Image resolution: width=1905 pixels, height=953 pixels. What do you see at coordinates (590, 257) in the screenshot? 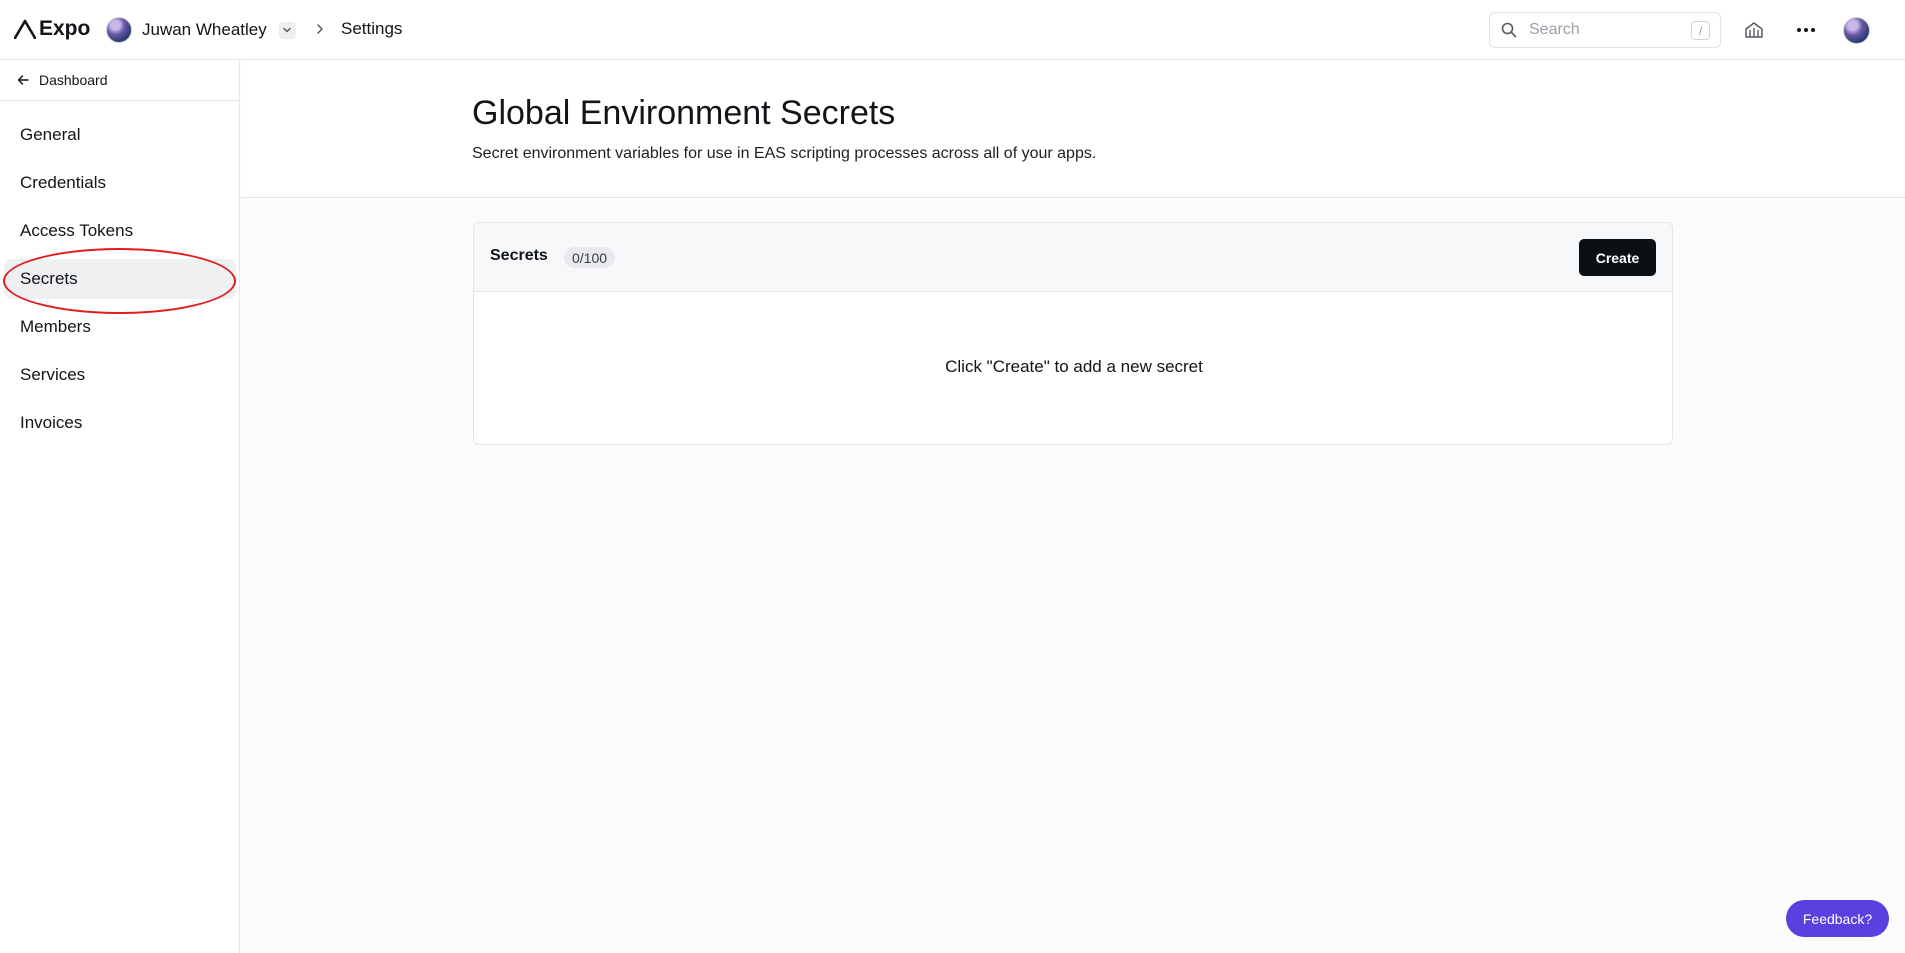
I see `secrets-count-badge: 0/100` at bounding box center [590, 257].